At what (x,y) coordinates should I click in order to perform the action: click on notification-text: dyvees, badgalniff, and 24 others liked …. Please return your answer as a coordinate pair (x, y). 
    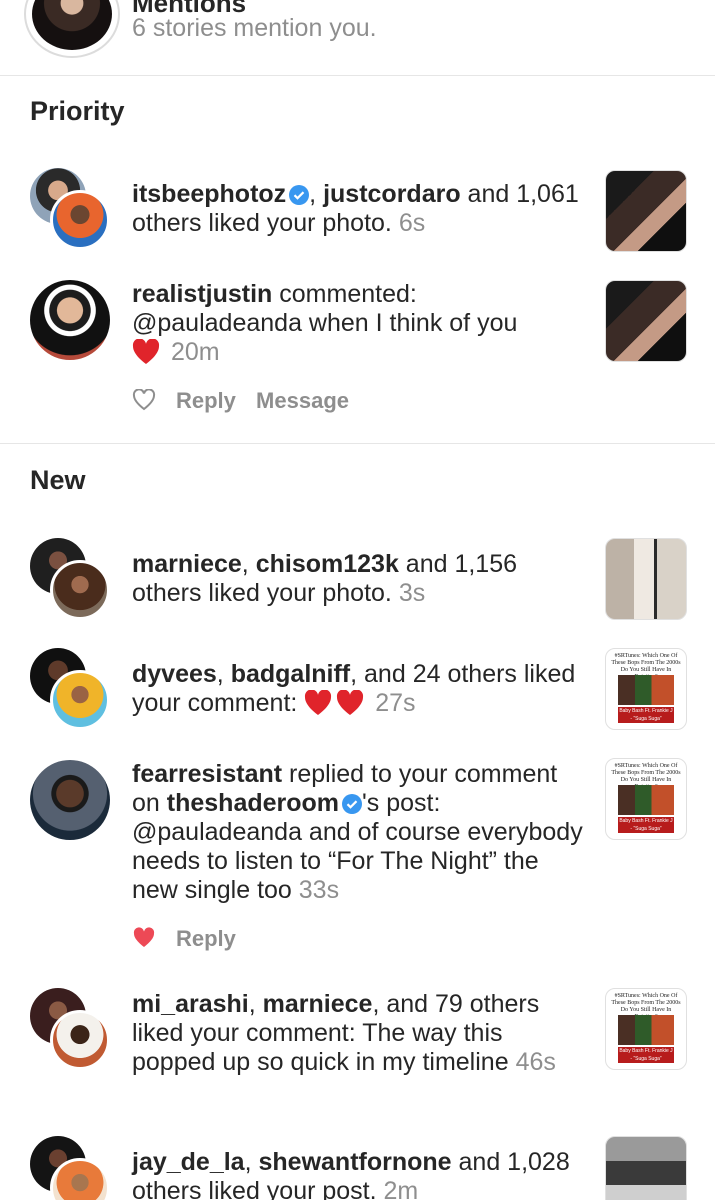
    Looking at the image, I should click on (354, 688).